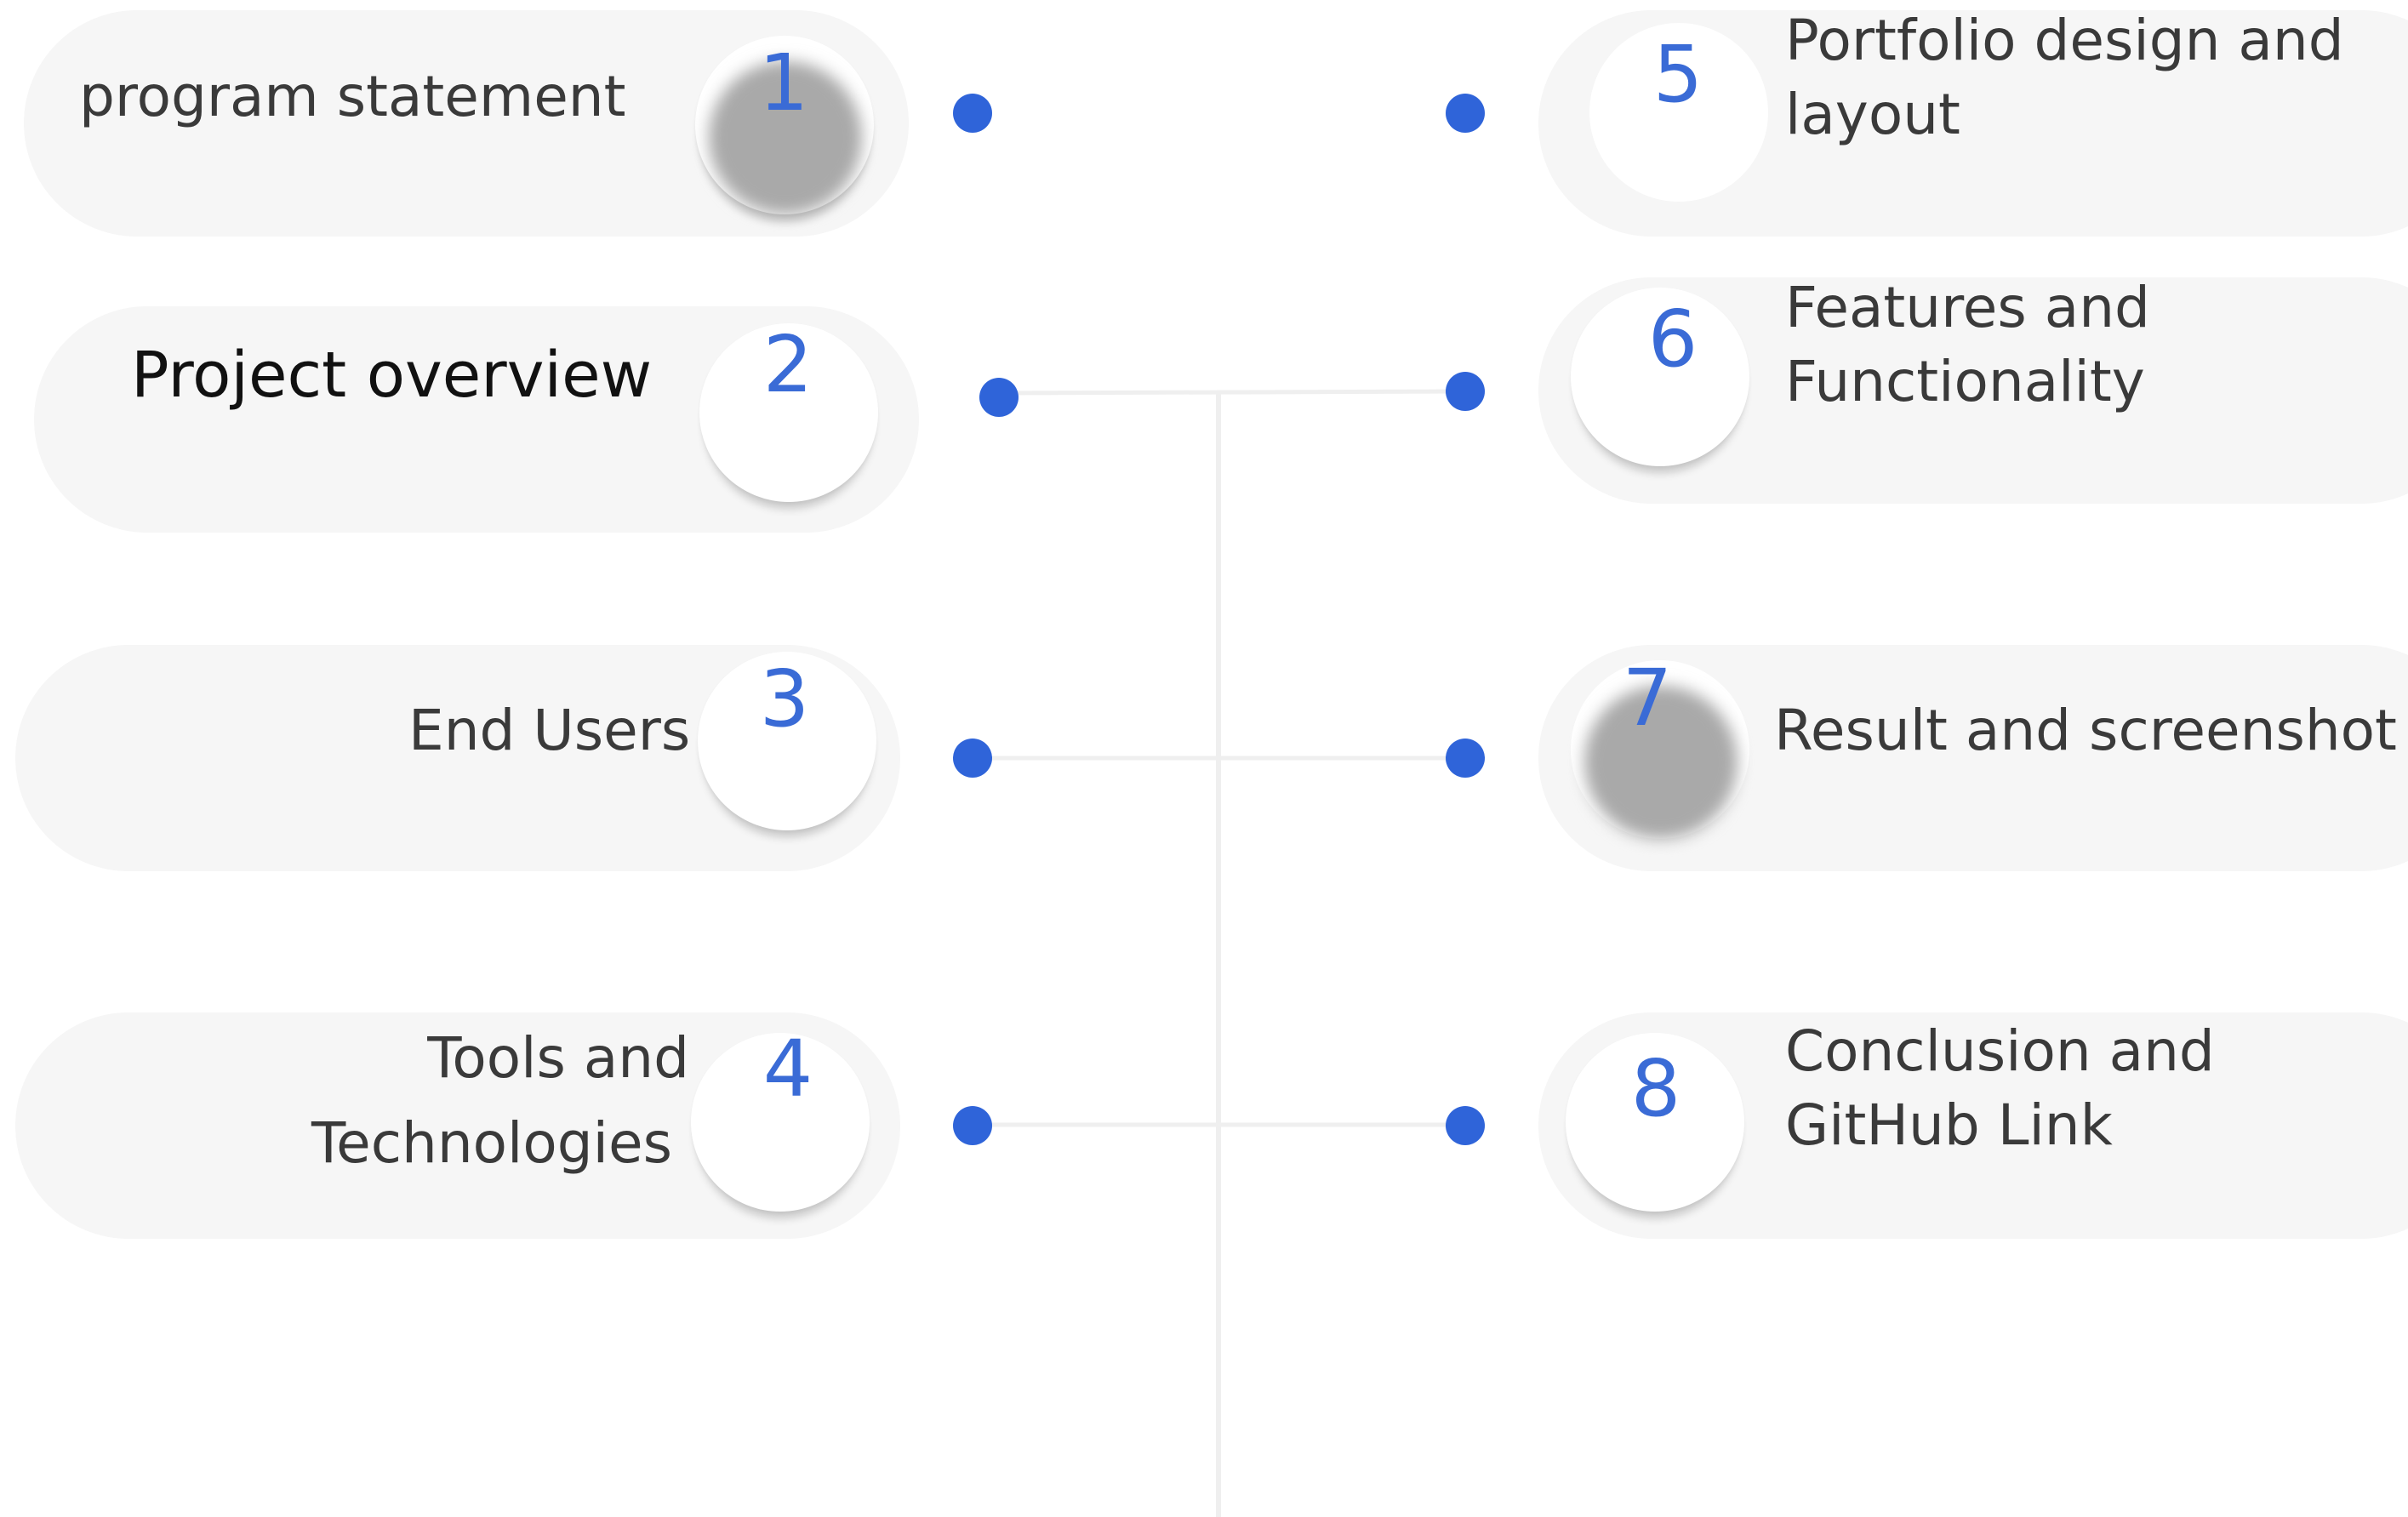 Image resolution: width=2408 pixels, height=1517 pixels. Describe the element at coordinates (784, 698) in the screenshot. I see `step-3-number: 3` at that location.